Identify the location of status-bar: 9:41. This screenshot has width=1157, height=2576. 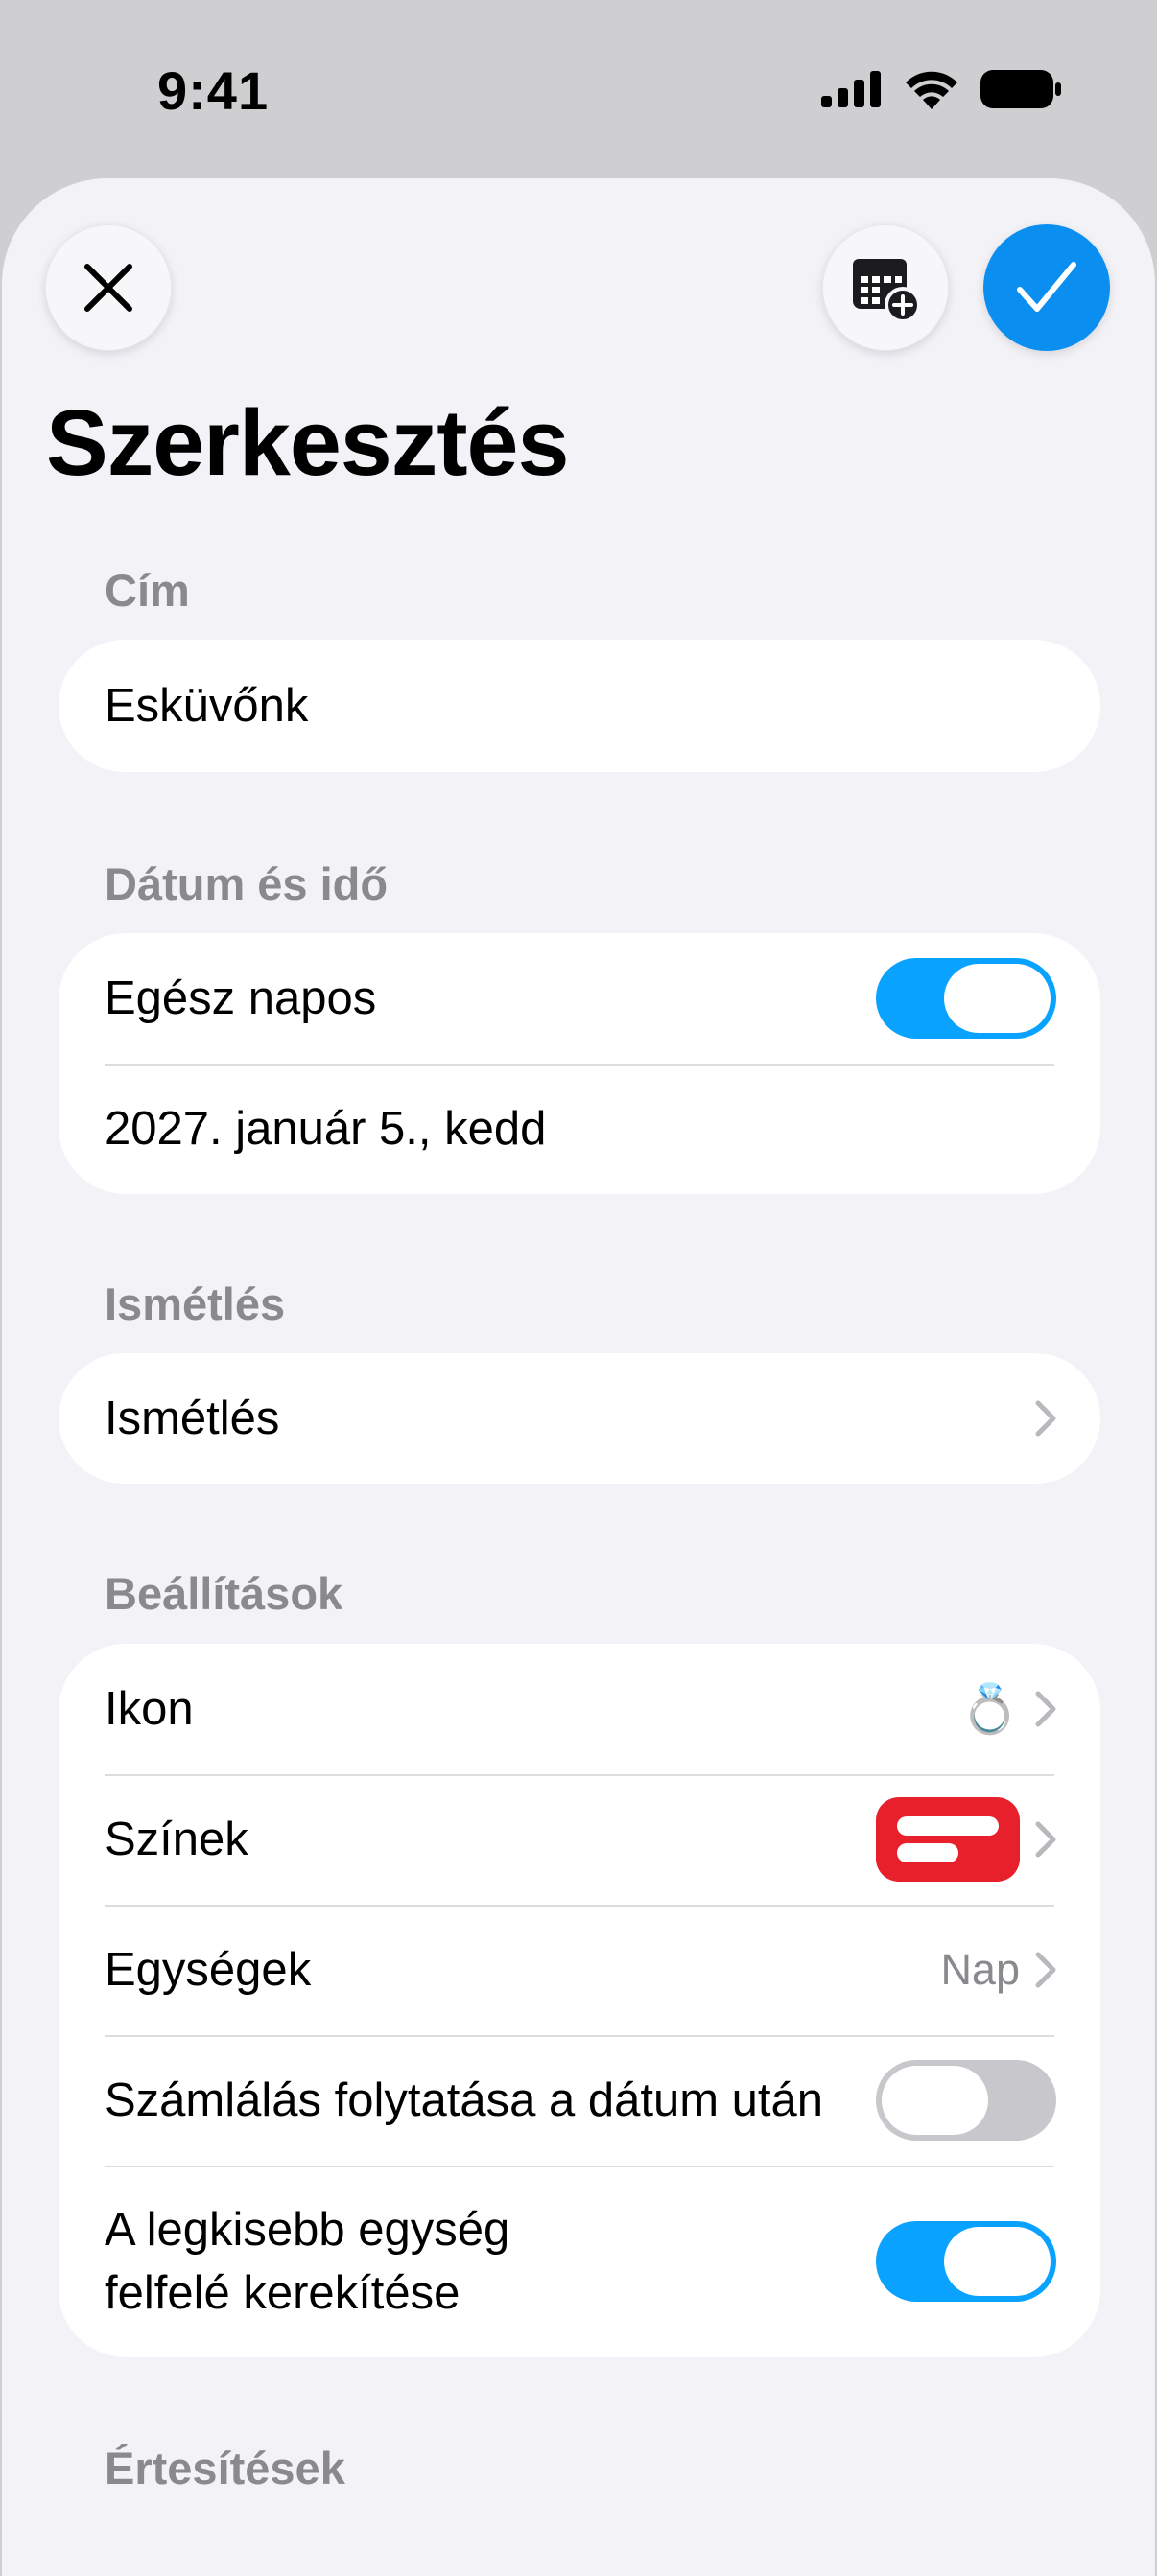
(578, 88).